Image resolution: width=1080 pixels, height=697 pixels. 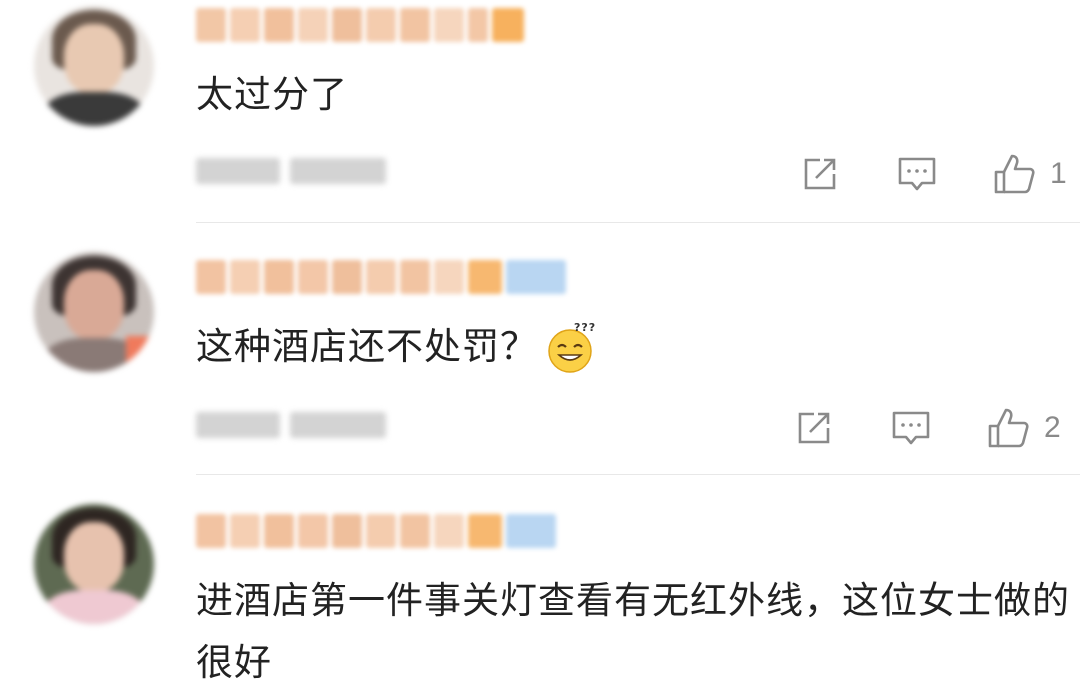 What do you see at coordinates (638, 174) in the screenshot?
I see `comment-meta: 1` at bounding box center [638, 174].